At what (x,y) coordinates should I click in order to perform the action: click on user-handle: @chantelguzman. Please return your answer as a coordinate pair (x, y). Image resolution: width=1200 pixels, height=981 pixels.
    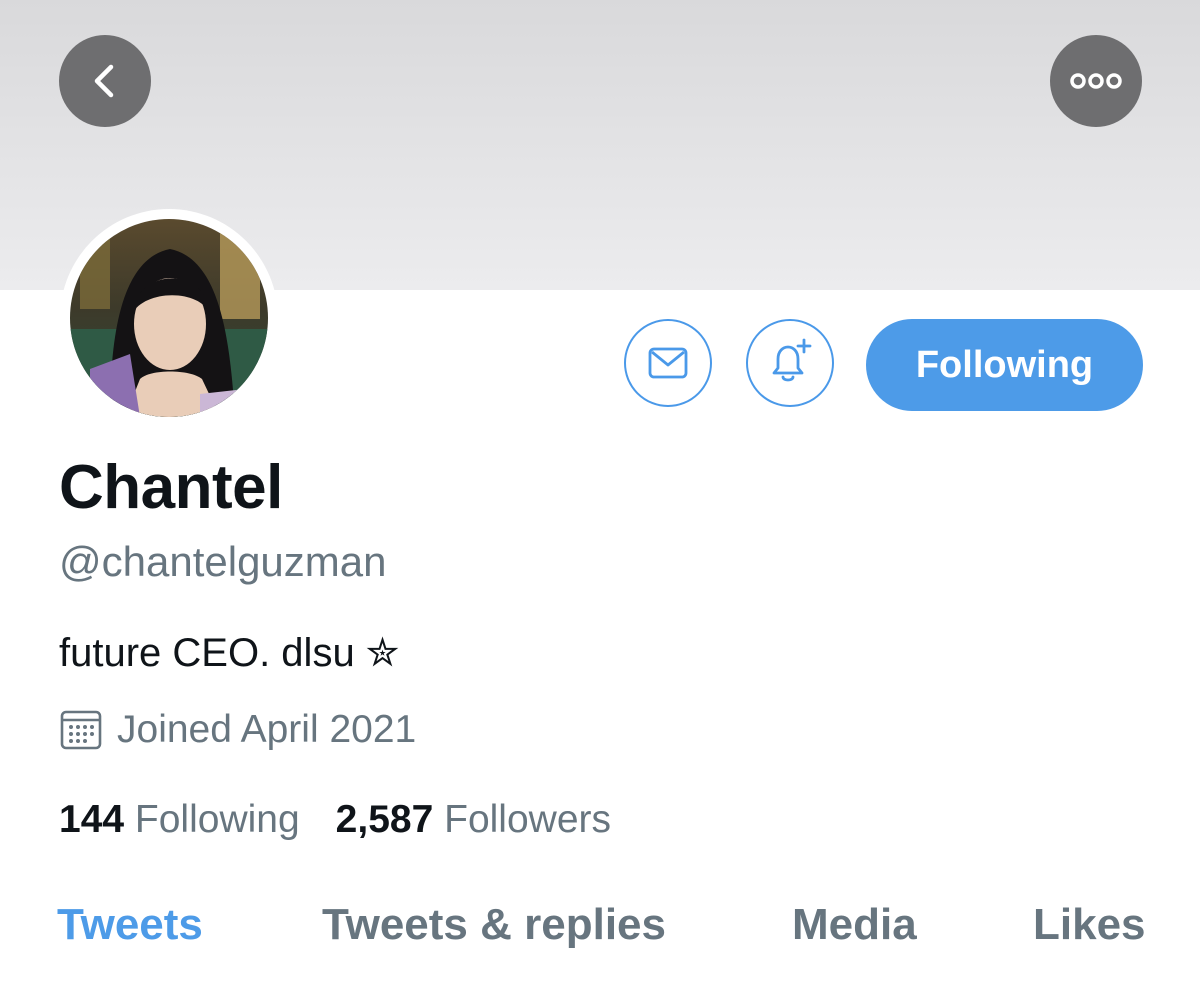
    Looking at the image, I should click on (223, 561).